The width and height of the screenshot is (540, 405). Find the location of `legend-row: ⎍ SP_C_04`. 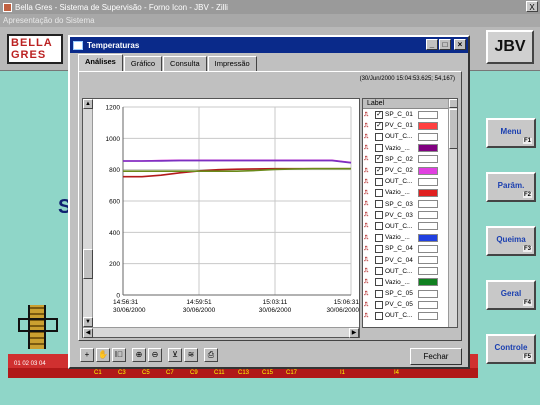

legend-row: ⎍ SP_C_04 is located at coordinates (410, 248).